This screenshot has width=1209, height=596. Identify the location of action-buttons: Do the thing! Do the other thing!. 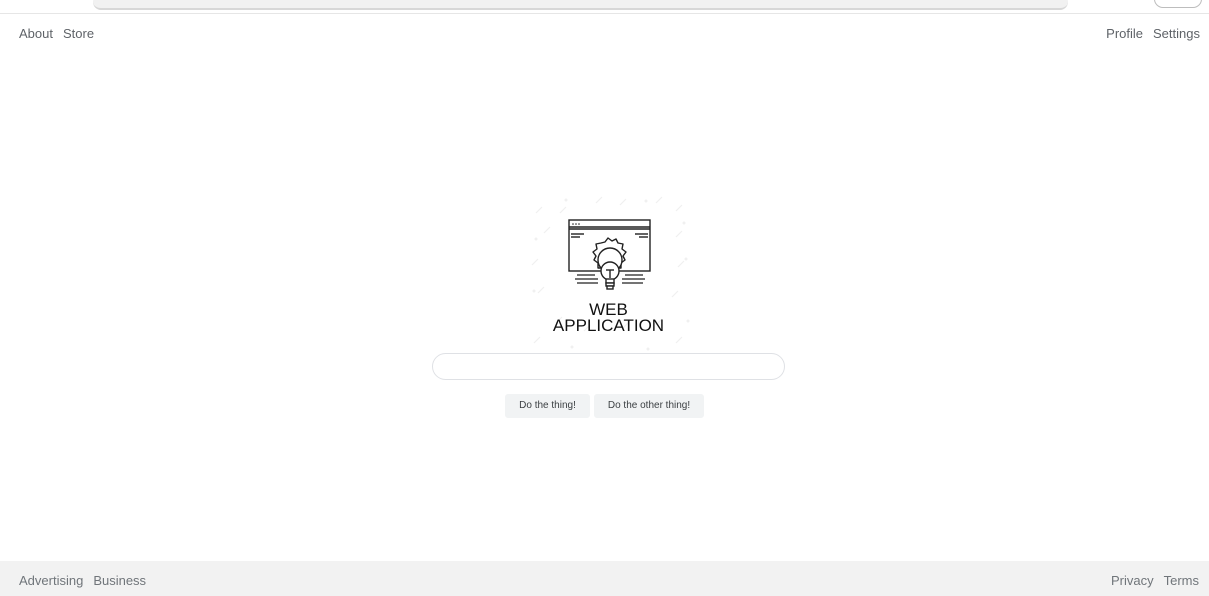
(604, 406).